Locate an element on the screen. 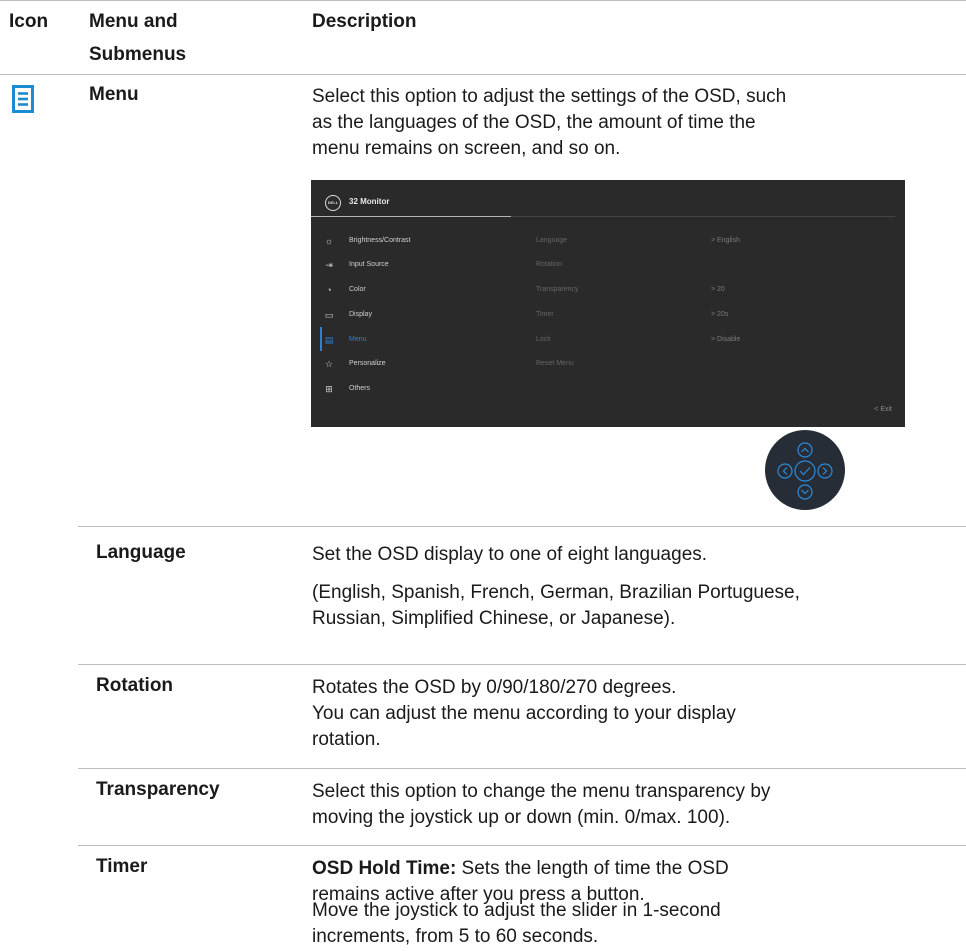 This screenshot has height=951, width=966. osd-menu-item-label: Personalize is located at coordinates (367, 363).